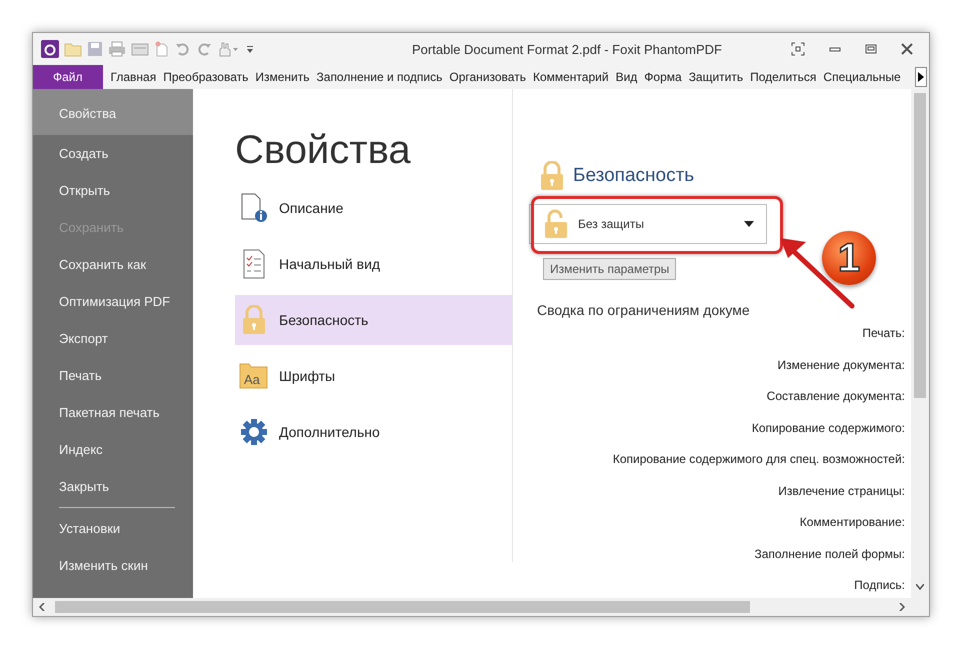  Describe the element at coordinates (113, 565) in the screenshot. I see `menu-item: Изменить скин` at that location.